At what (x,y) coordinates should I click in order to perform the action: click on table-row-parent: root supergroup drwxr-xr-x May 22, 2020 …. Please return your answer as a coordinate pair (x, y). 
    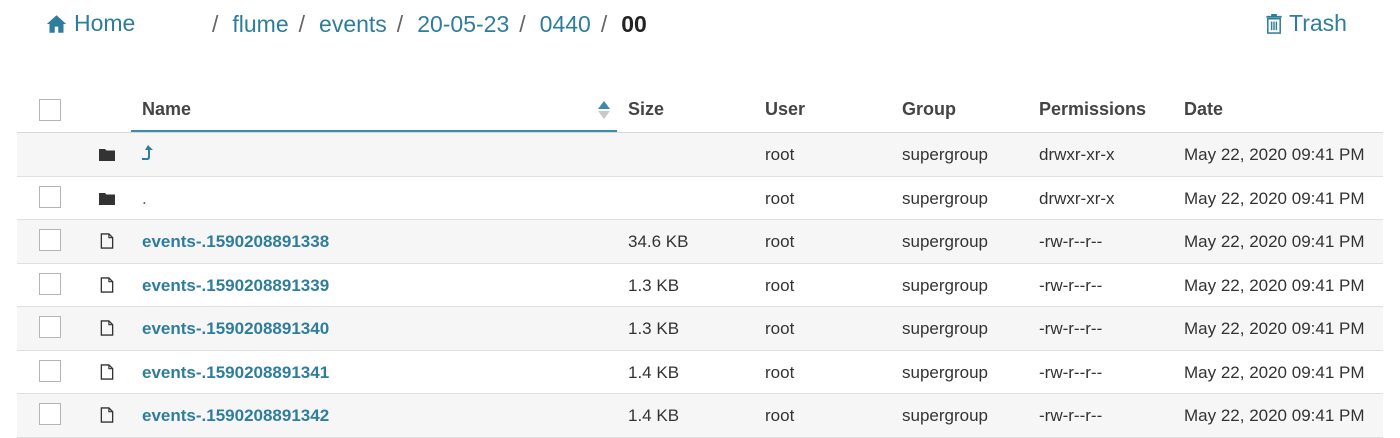
    Looking at the image, I should click on (700, 155).